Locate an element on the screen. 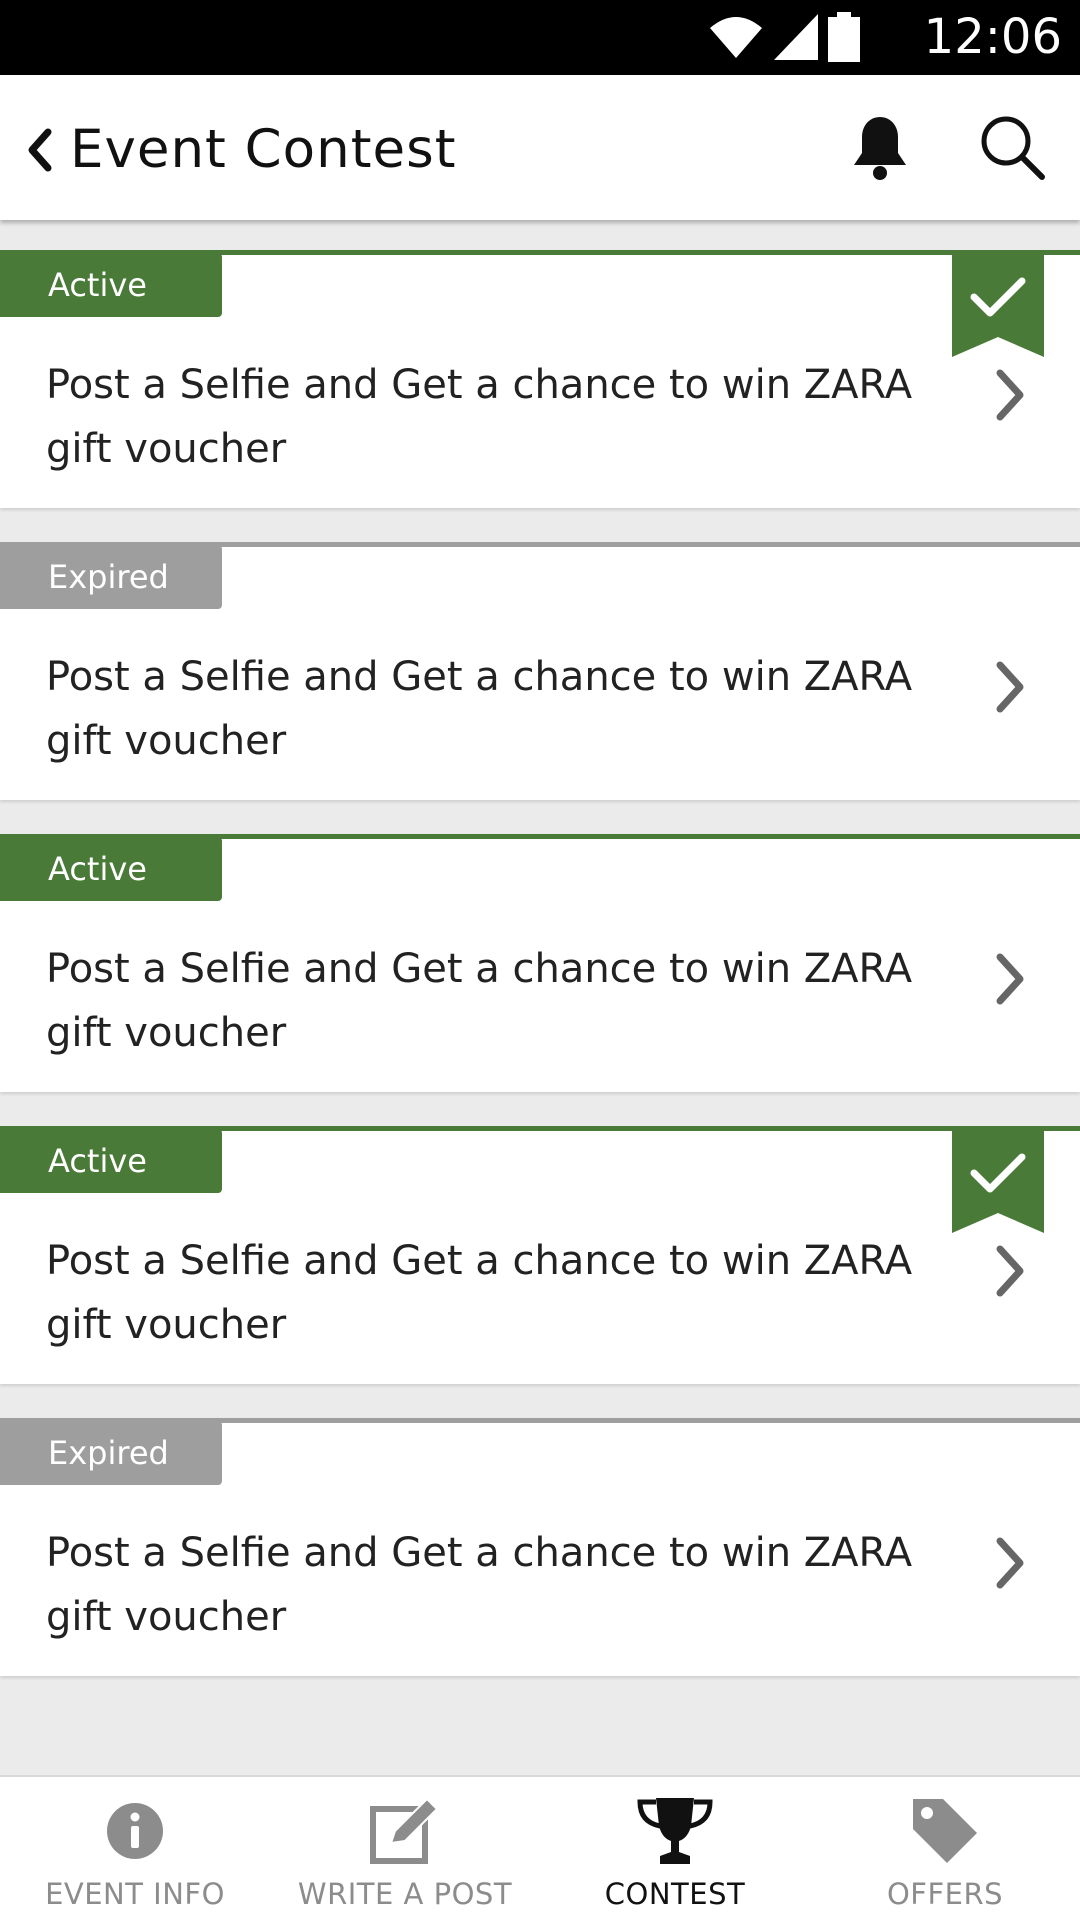 The width and height of the screenshot is (1080, 1920). bell-icon is located at coordinates (880, 148).